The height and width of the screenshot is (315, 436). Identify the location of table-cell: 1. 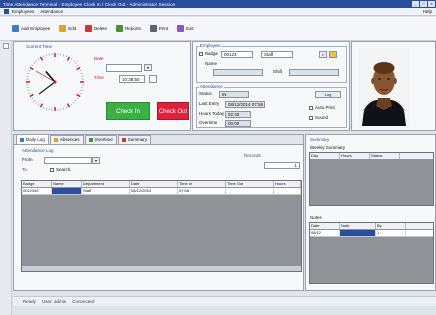
(391, 233).